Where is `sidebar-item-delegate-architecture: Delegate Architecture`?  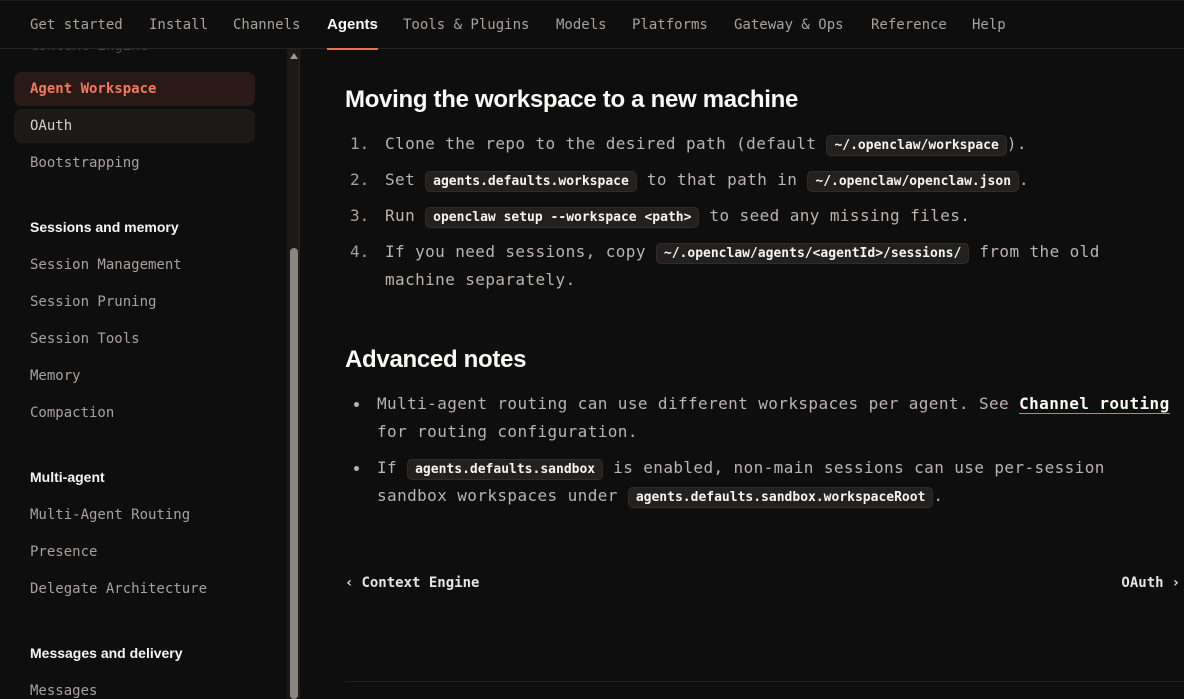 sidebar-item-delegate-architecture: Delegate Architecture is located at coordinates (134, 589).